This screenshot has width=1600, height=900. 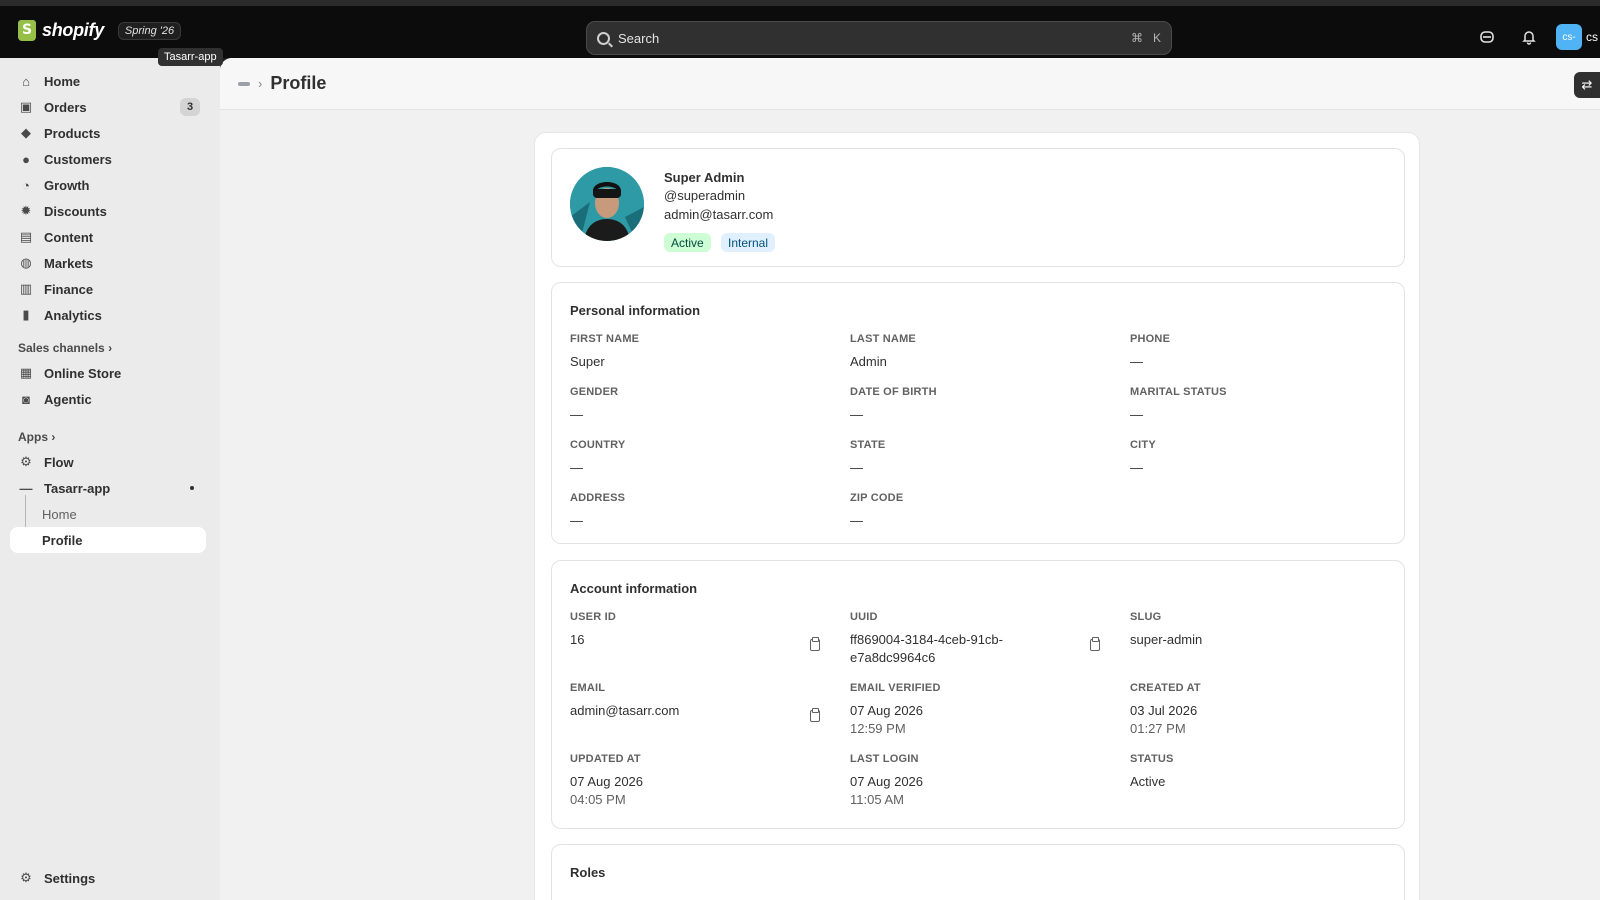 What do you see at coordinates (69, 263) in the screenshot?
I see `sidebar-item-label: Markets` at bounding box center [69, 263].